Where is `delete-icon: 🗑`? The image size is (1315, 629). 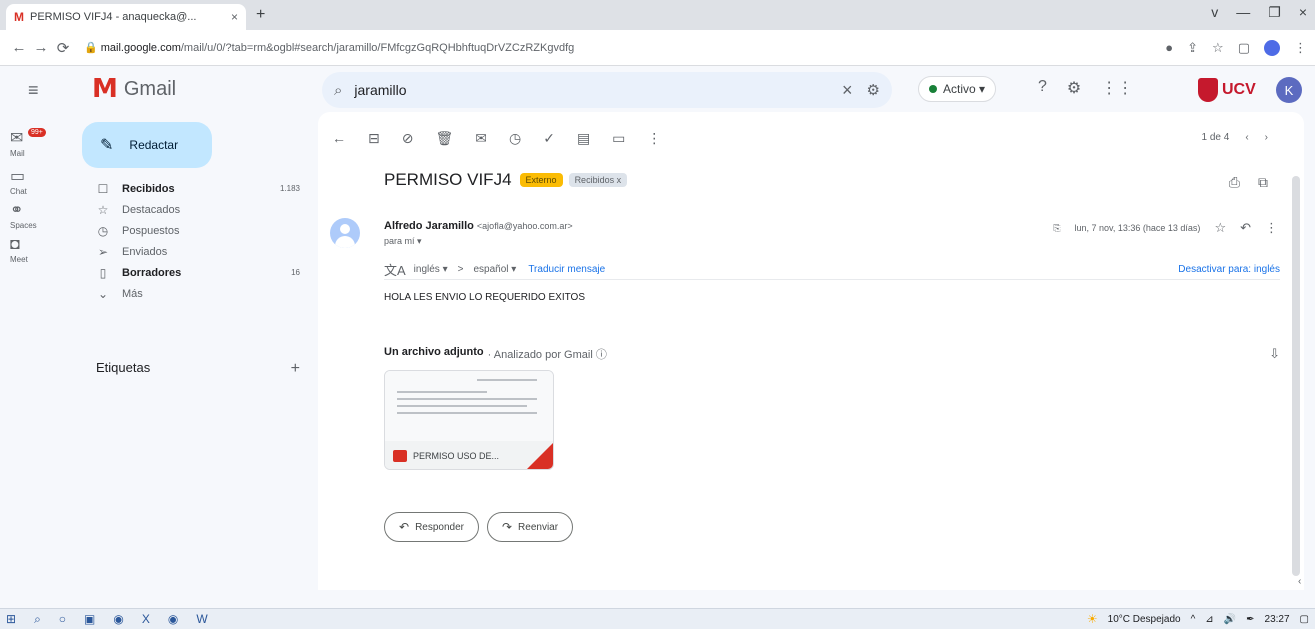
delete-icon: 🗑 is located at coordinates (444, 138).